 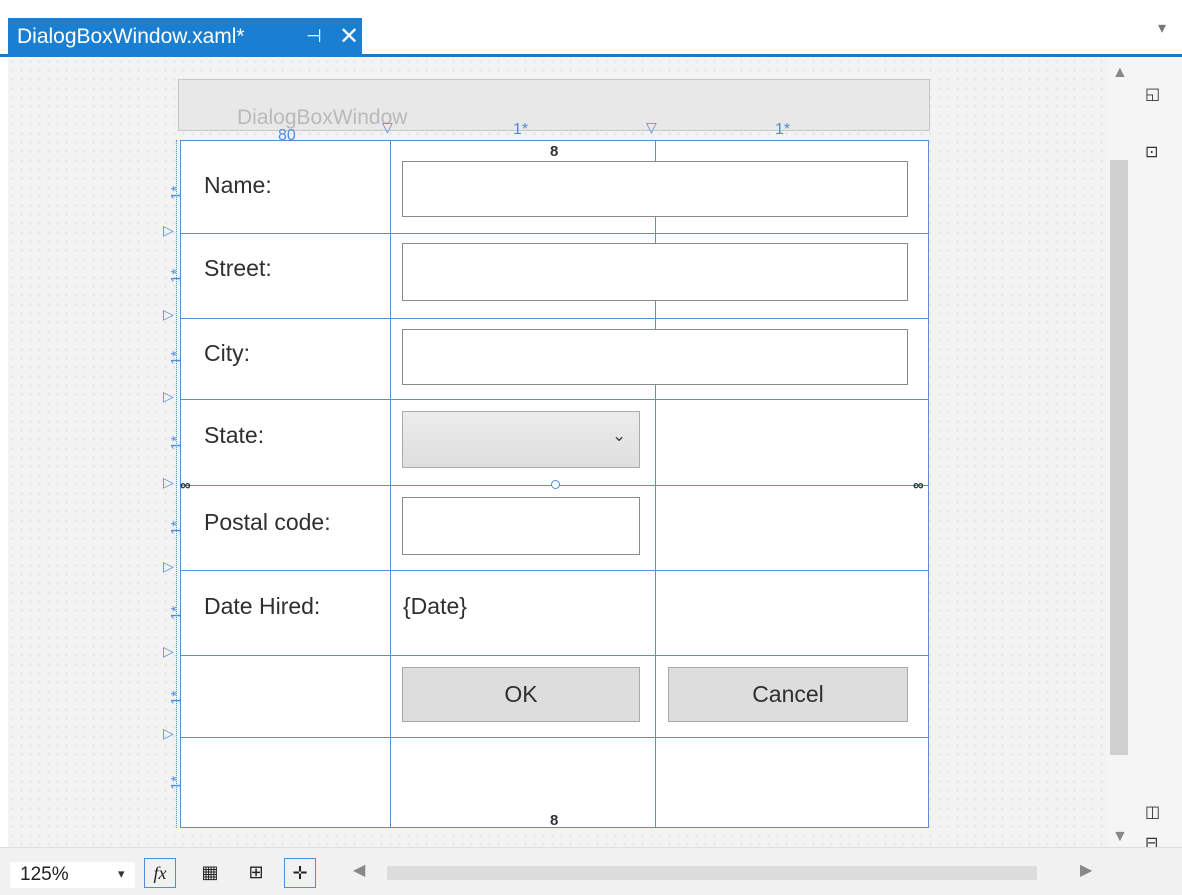 What do you see at coordinates (782, 130) in the screenshot?
I see `column-size-3: 1*` at bounding box center [782, 130].